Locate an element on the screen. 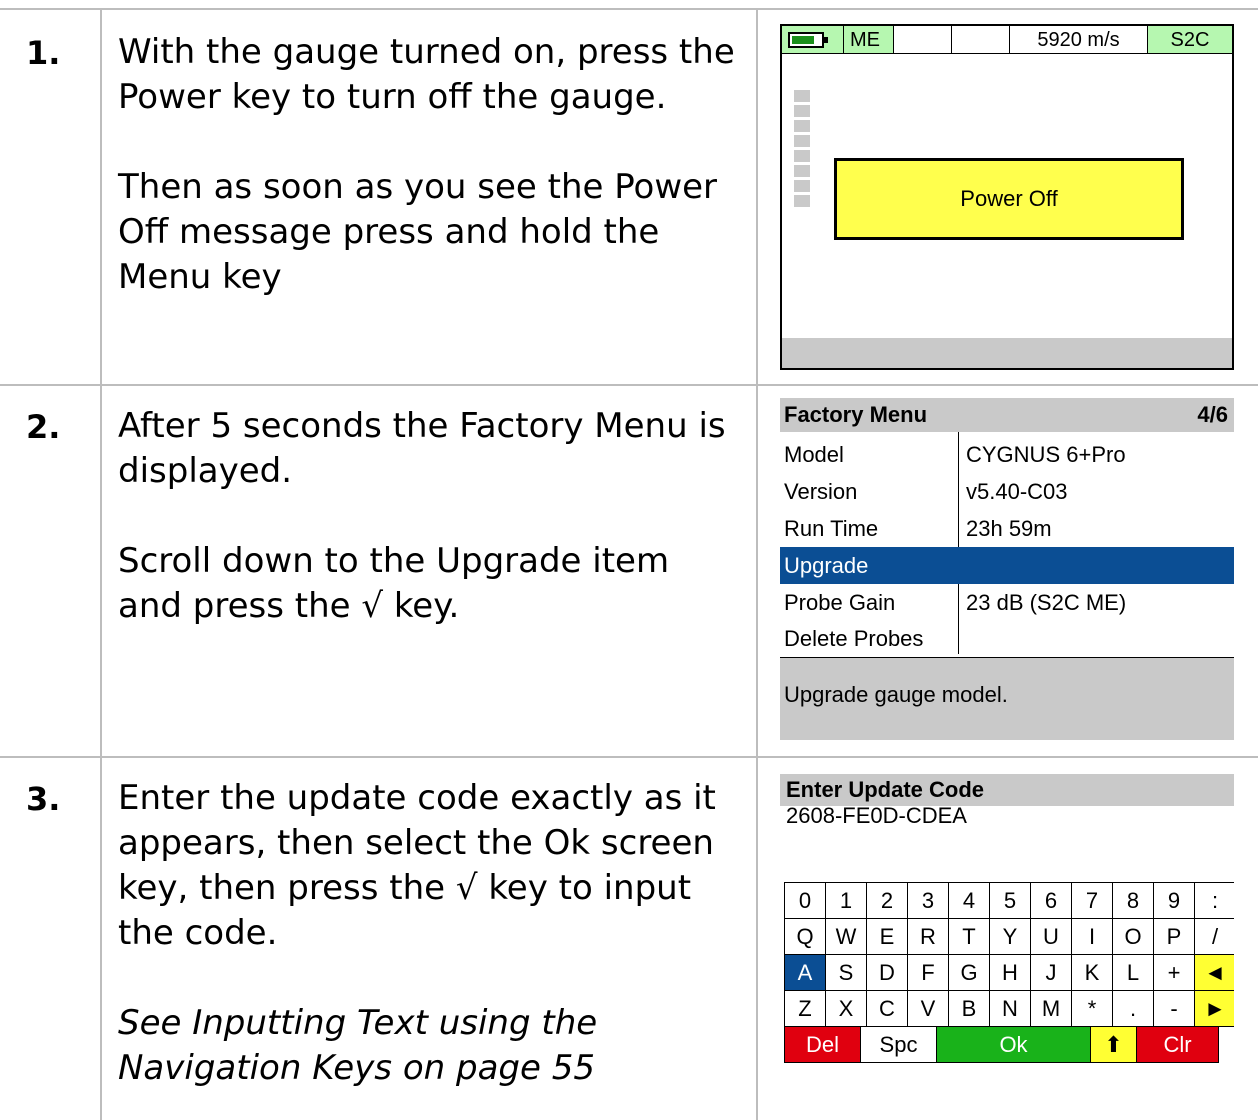 The height and width of the screenshot is (1120, 1258). key-slash: / is located at coordinates (1214, 937).